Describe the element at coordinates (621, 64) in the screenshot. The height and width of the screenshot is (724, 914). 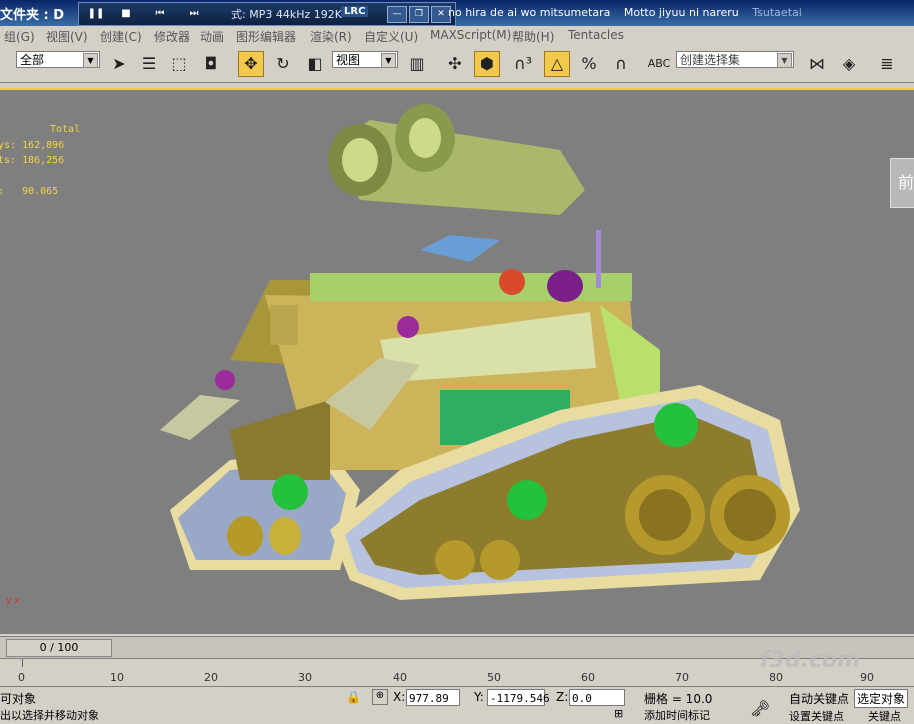
I see `spinner-snap-icon: ∩` at that location.